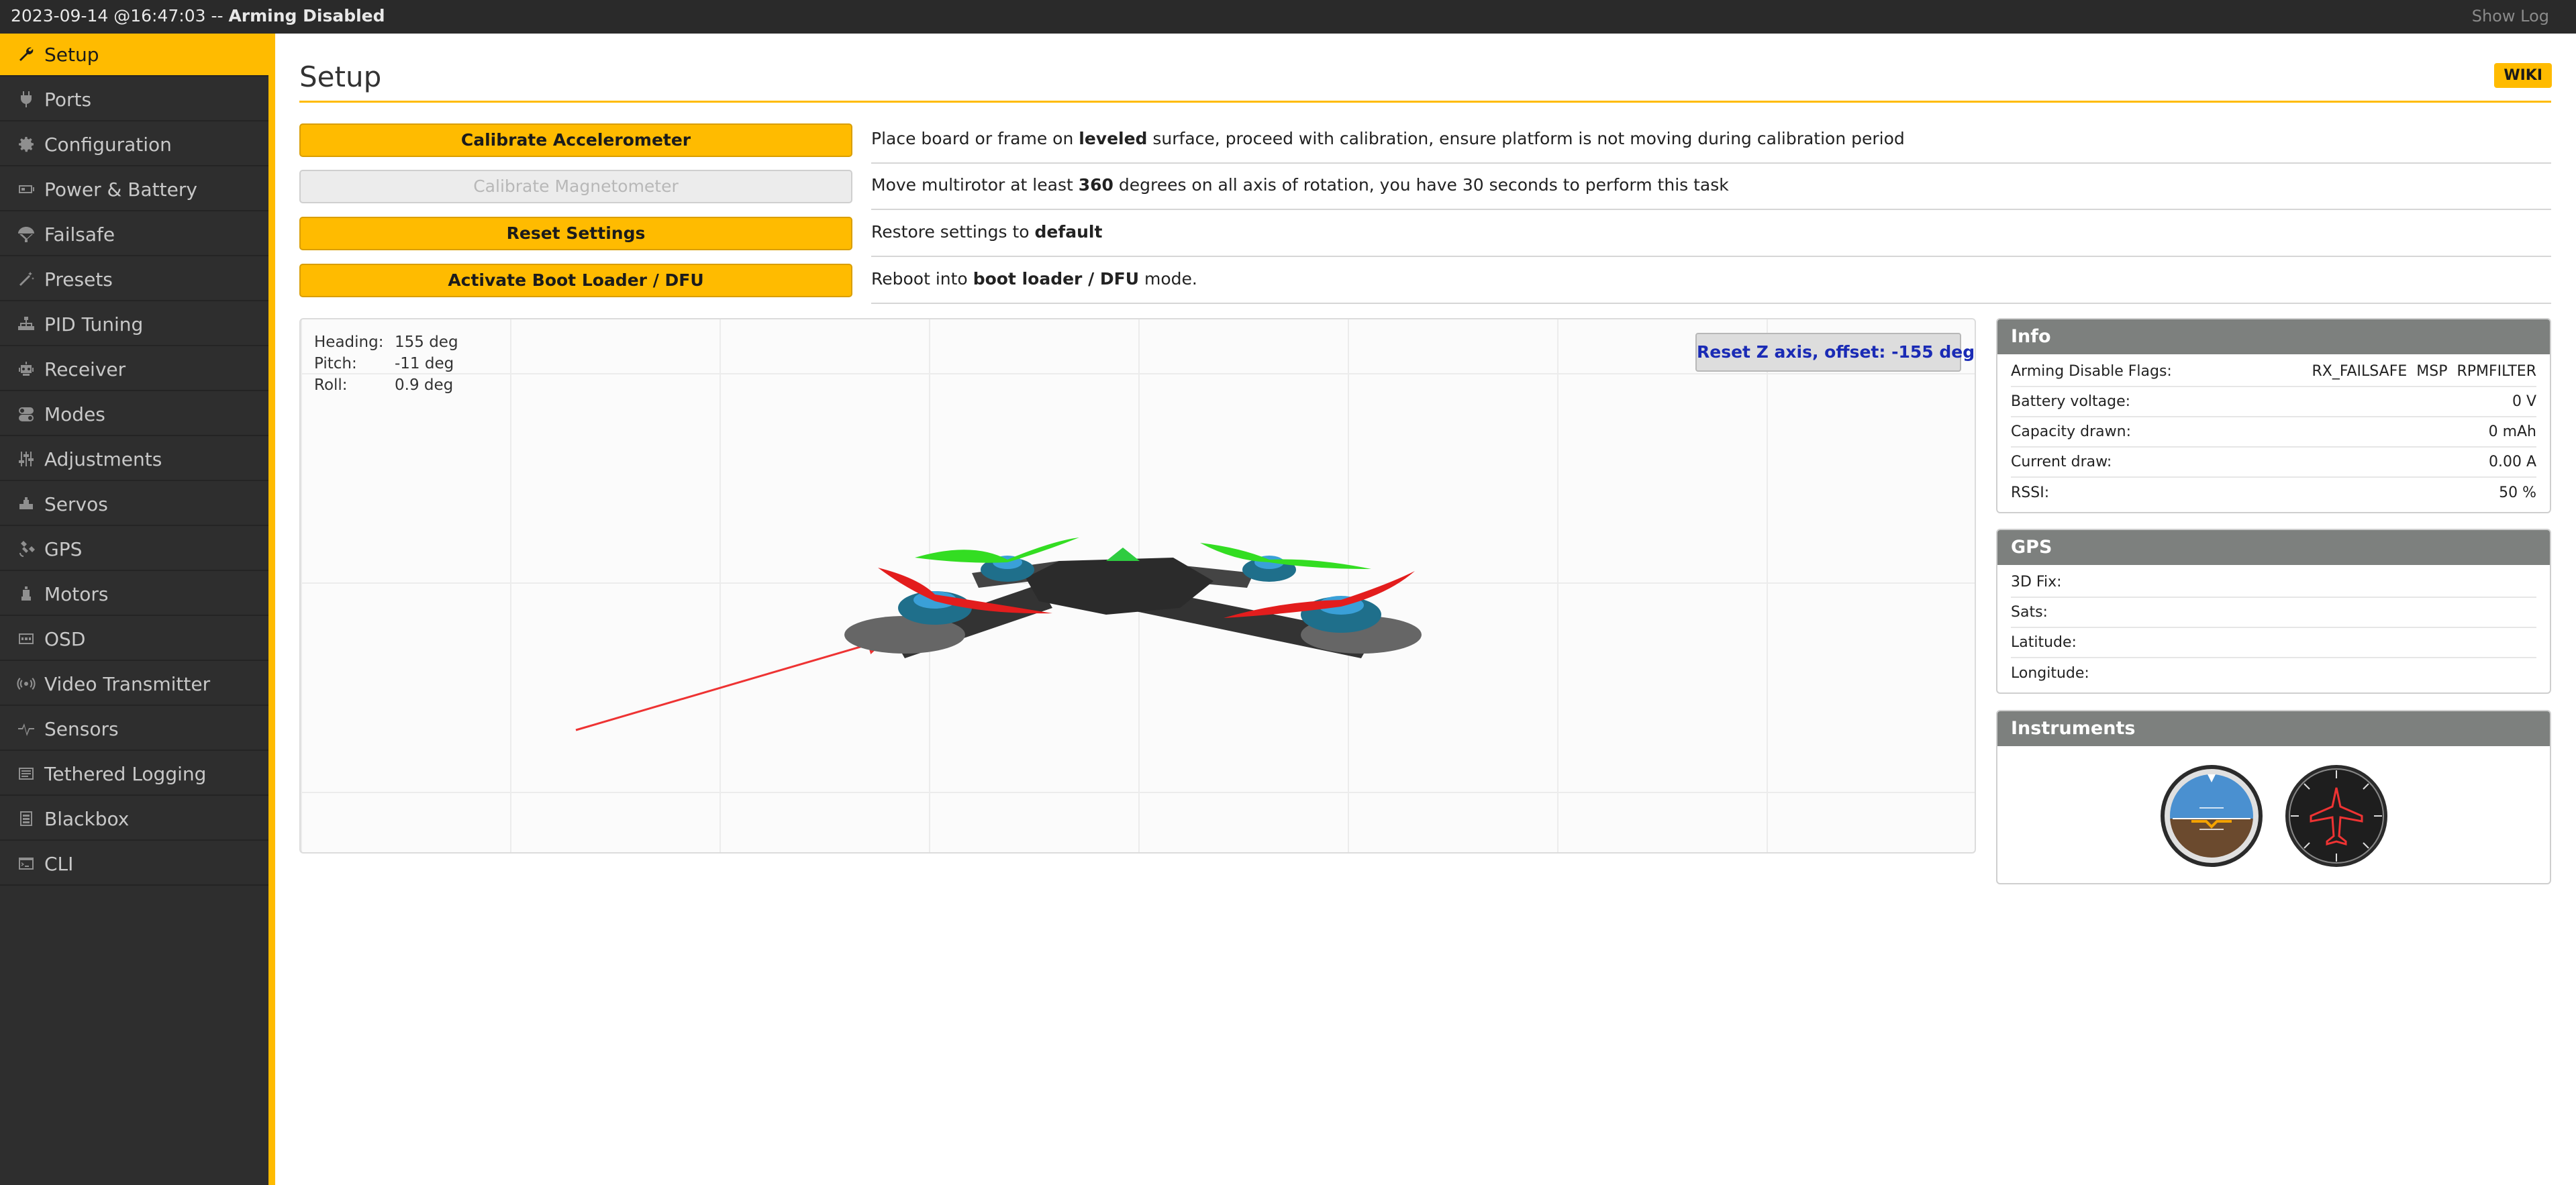 The image size is (2576, 1185). I want to click on sidebar-item-label: Ports, so click(68, 99).